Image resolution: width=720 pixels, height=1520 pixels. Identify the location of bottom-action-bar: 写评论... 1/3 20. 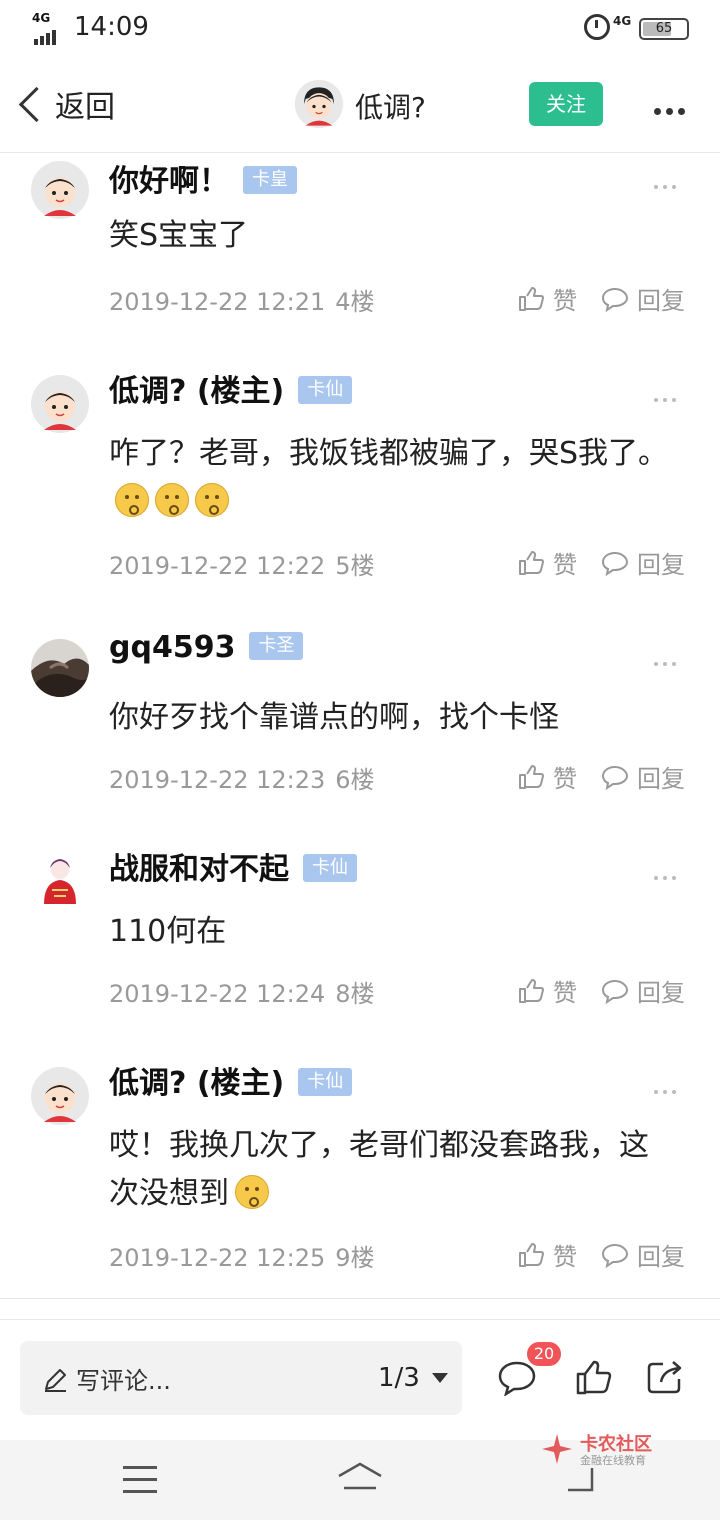
(360, 1379).